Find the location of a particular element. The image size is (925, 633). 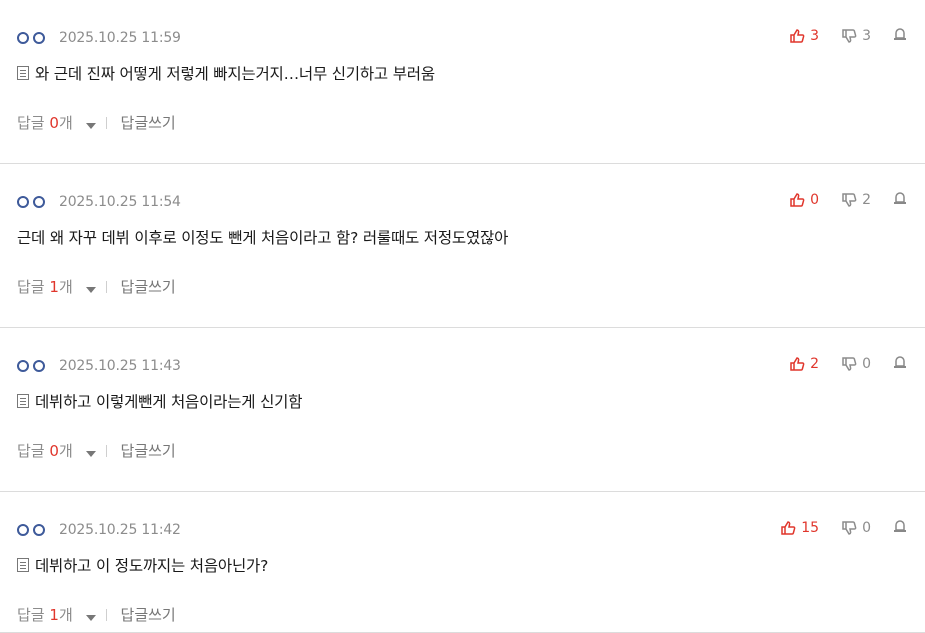

comment-date: 2025.10.25 11:59 is located at coordinates (120, 38).